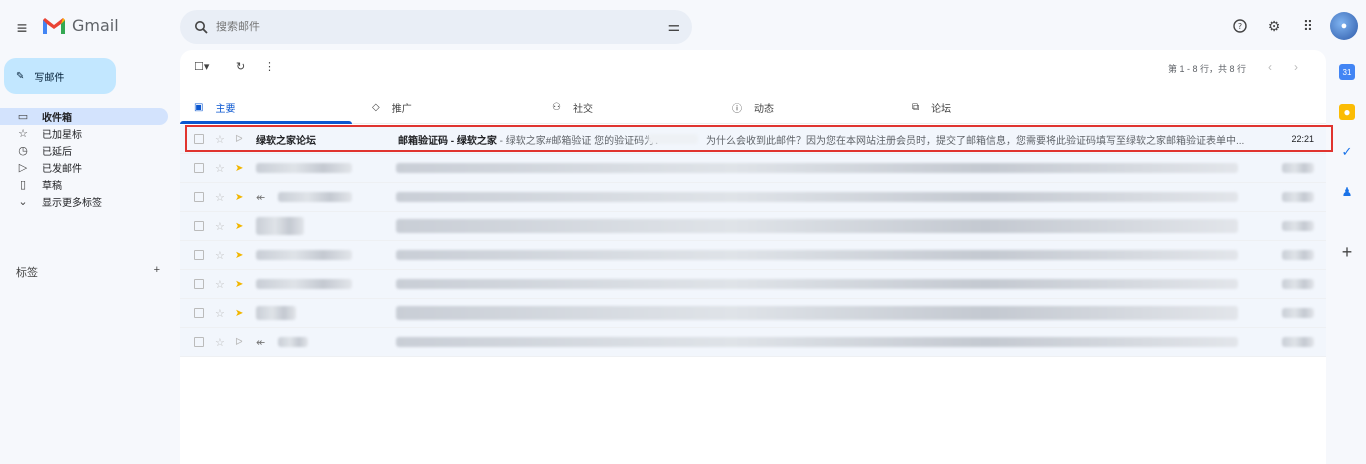  Describe the element at coordinates (225, 109) in the screenshot. I see `tab-label: 主要` at that location.